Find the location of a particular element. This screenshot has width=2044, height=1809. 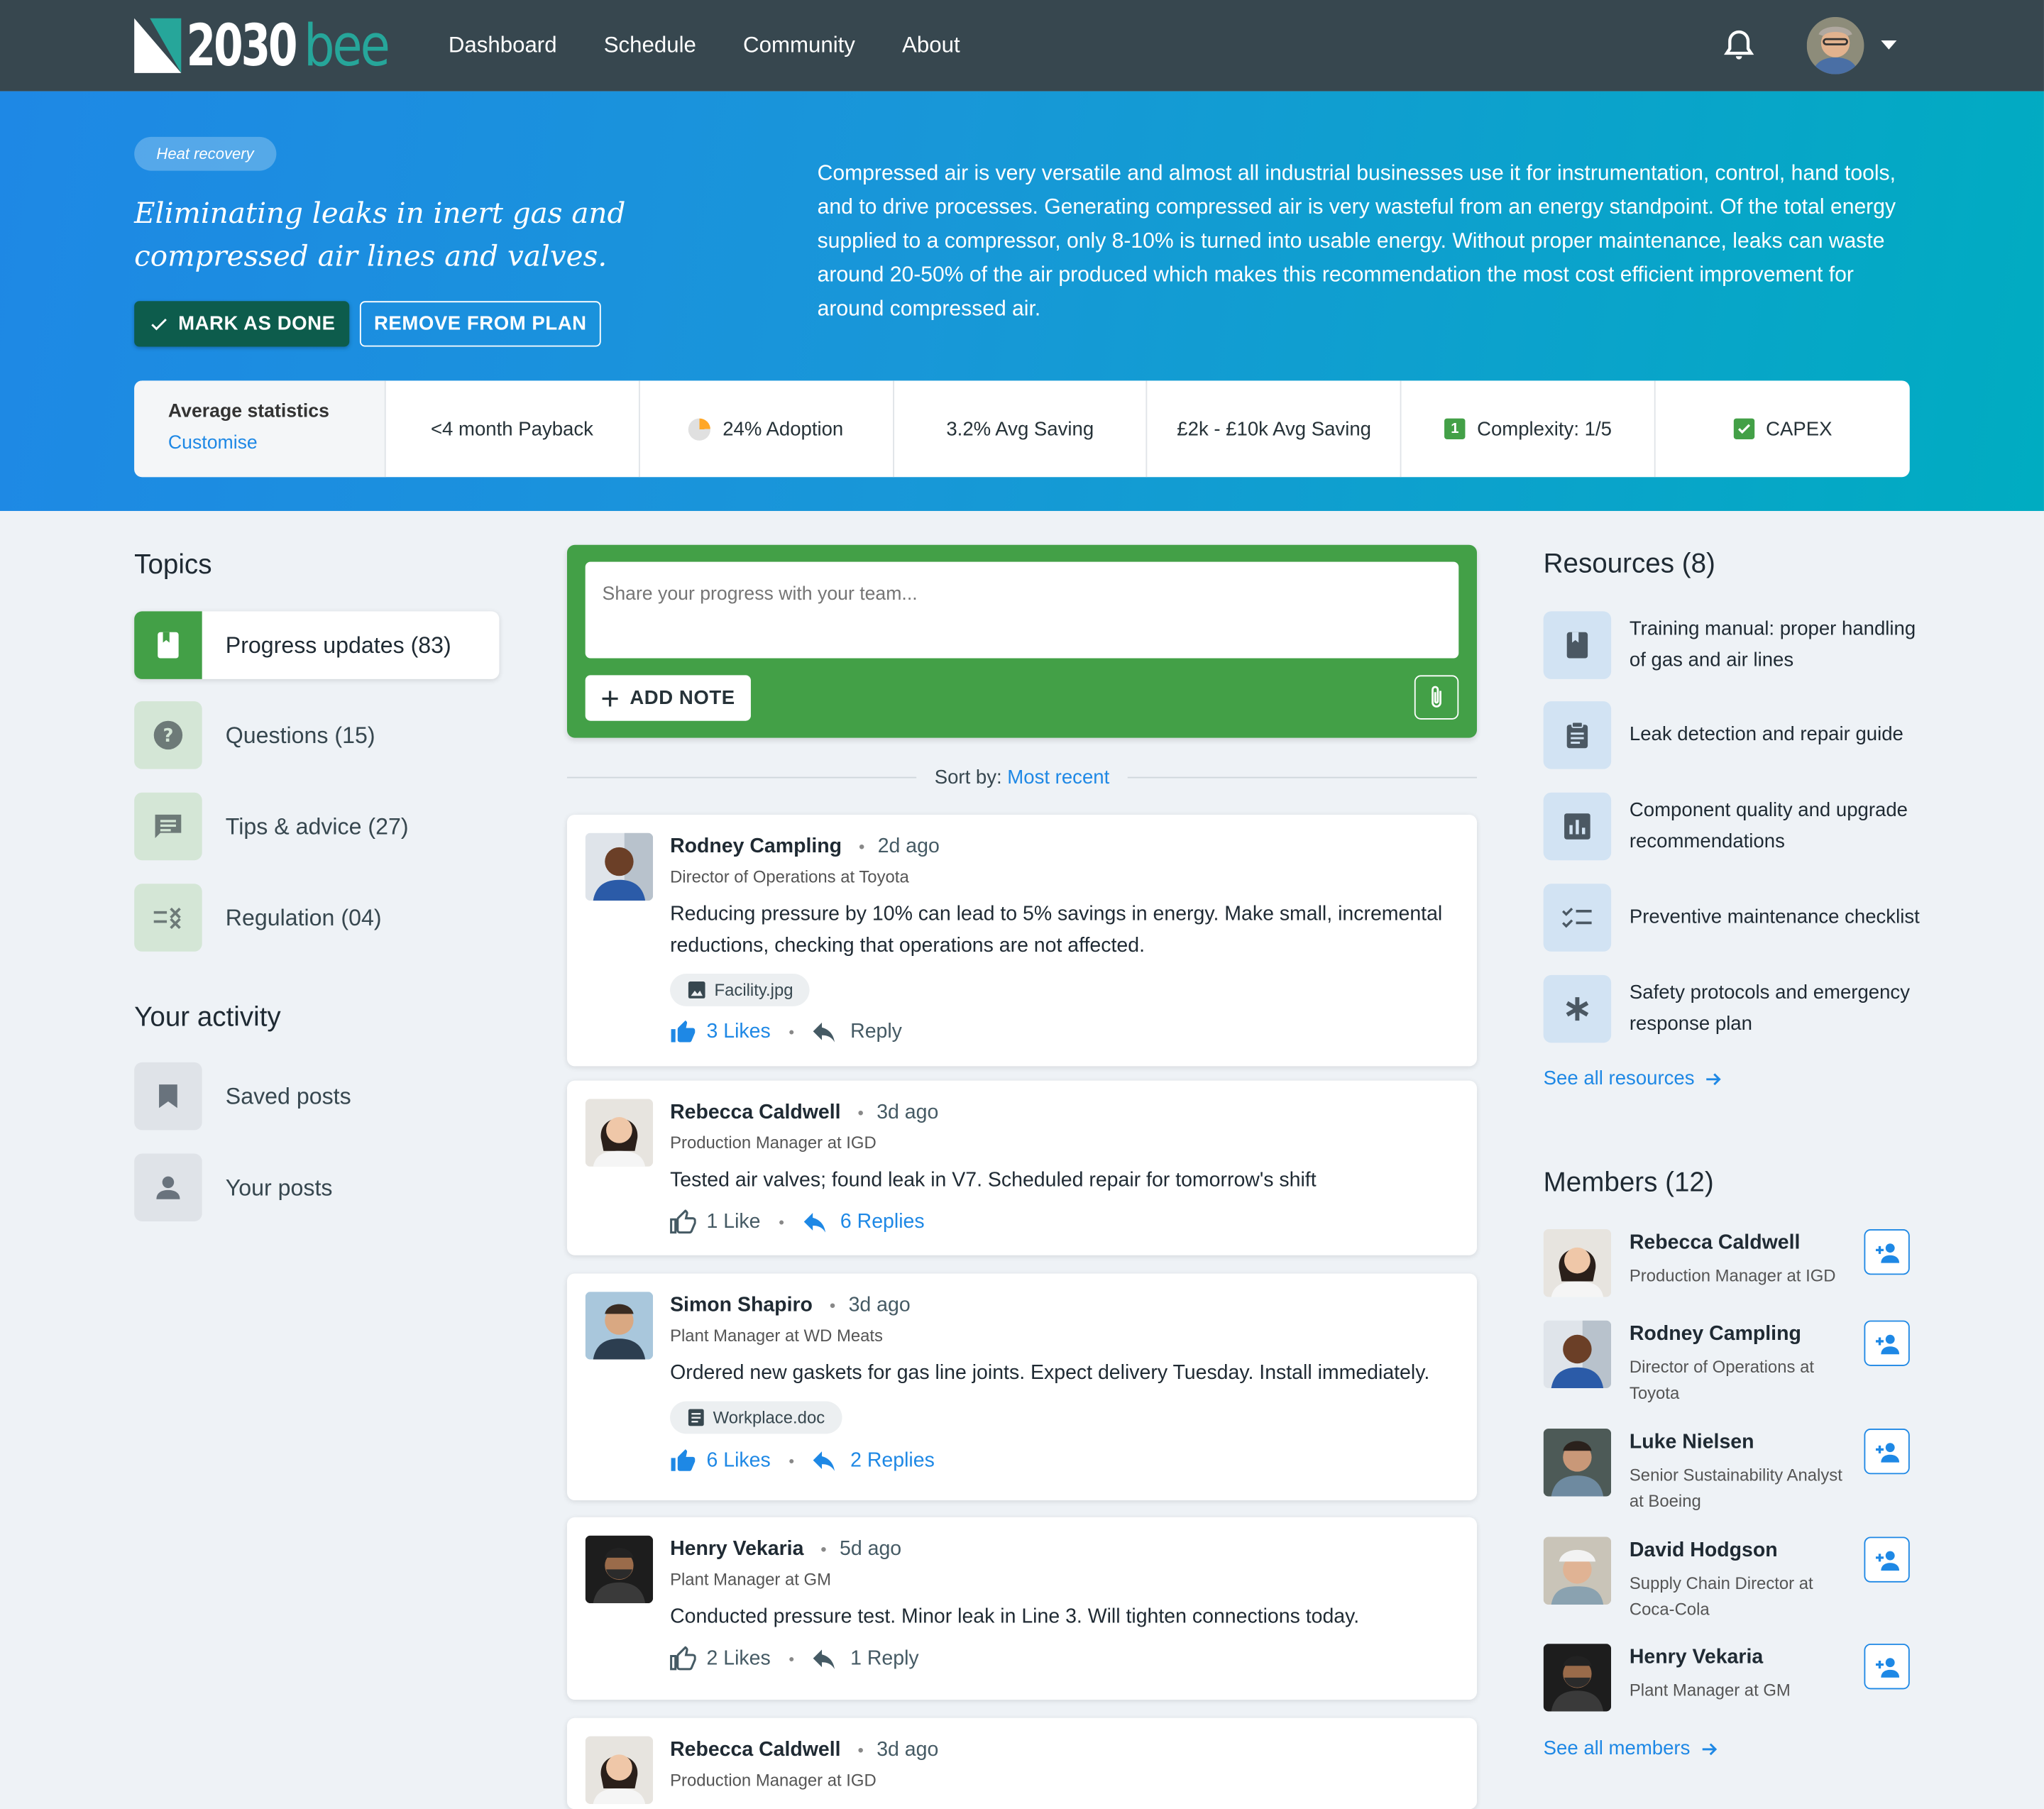

reply-link: Reply is located at coordinates (876, 1032).